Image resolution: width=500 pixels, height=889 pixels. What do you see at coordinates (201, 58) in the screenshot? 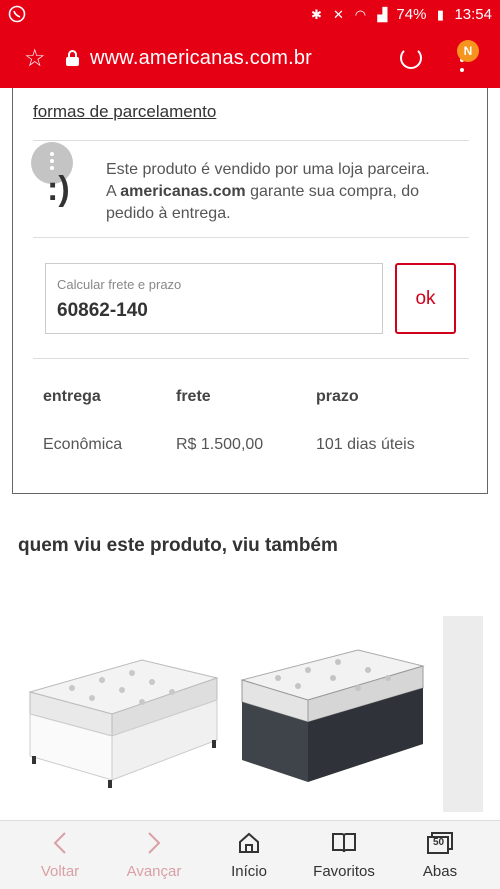
I see `url-field: www.americanas.com.br` at bounding box center [201, 58].